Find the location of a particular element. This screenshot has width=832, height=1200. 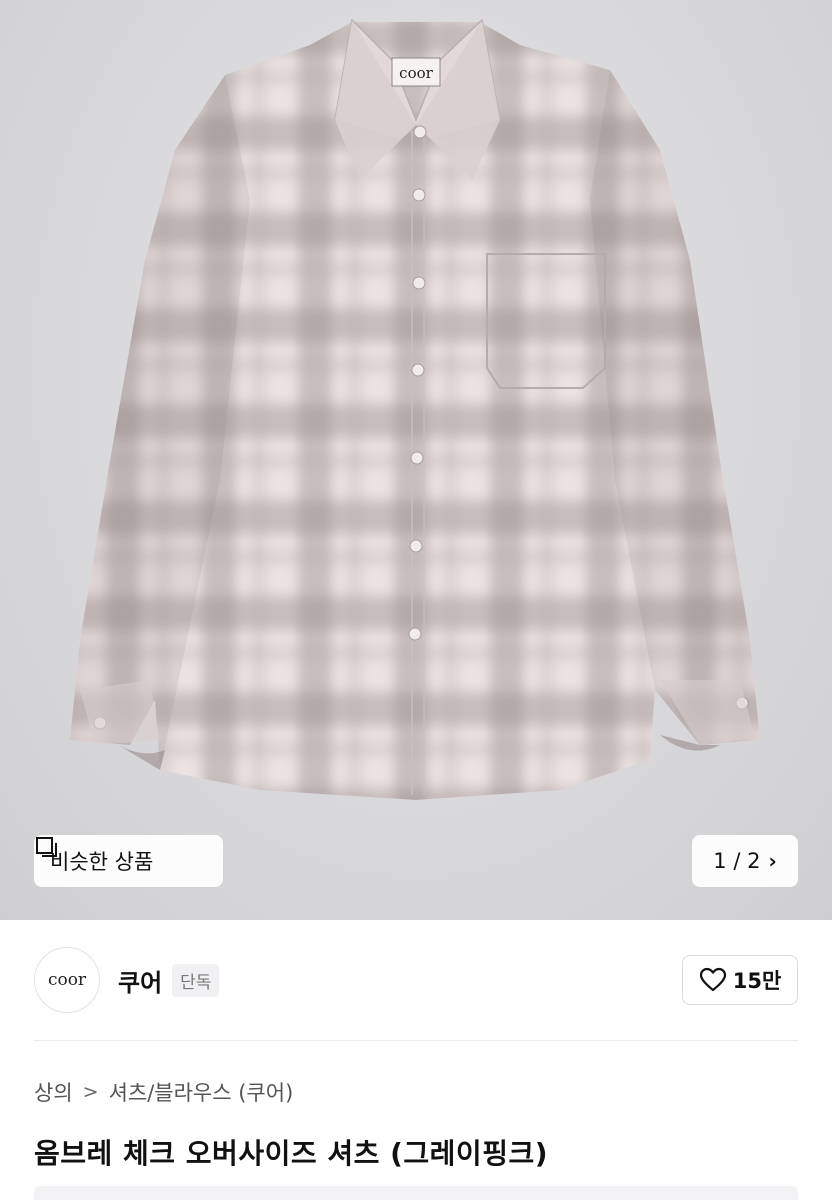

chevron-right-icon: > is located at coordinates (90, 1092).